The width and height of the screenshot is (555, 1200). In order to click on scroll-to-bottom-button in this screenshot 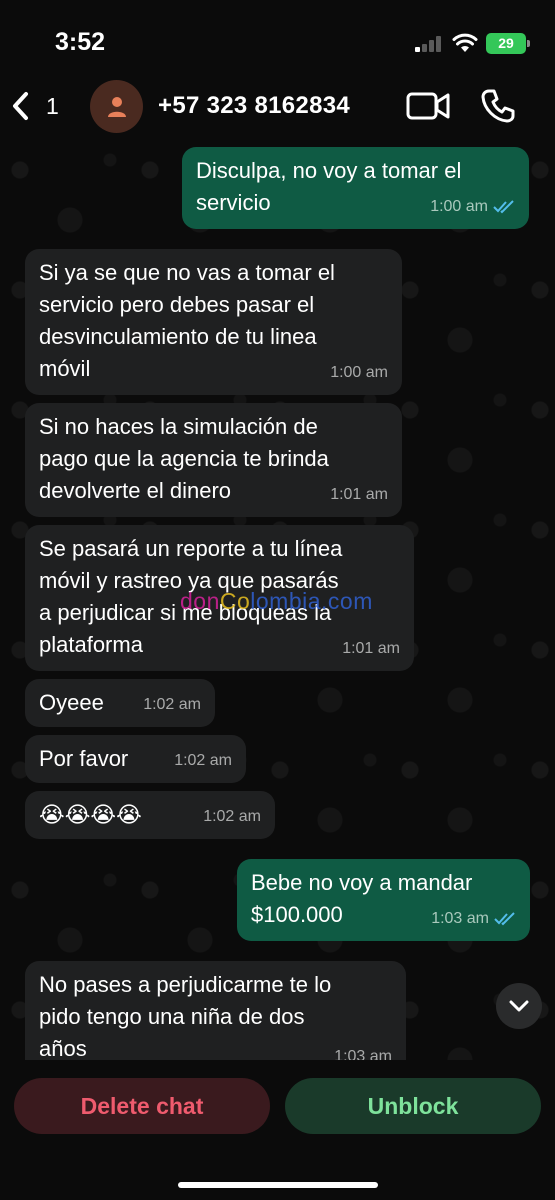, I will do `click(519, 1006)`.